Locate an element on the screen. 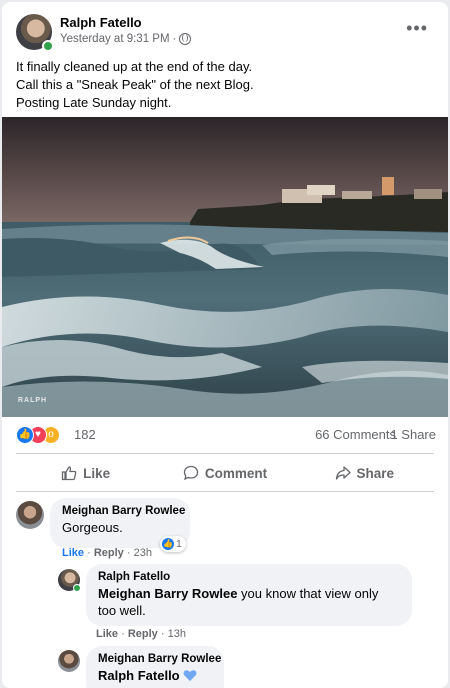  author-name: Ralph Fatello is located at coordinates (101, 22).